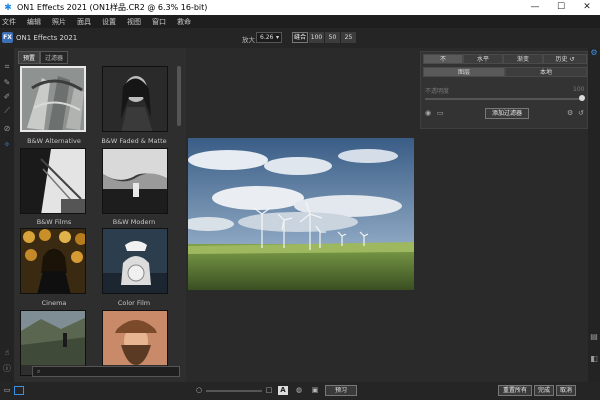  I want to click on presets-scrollbar, so click(179, 96).